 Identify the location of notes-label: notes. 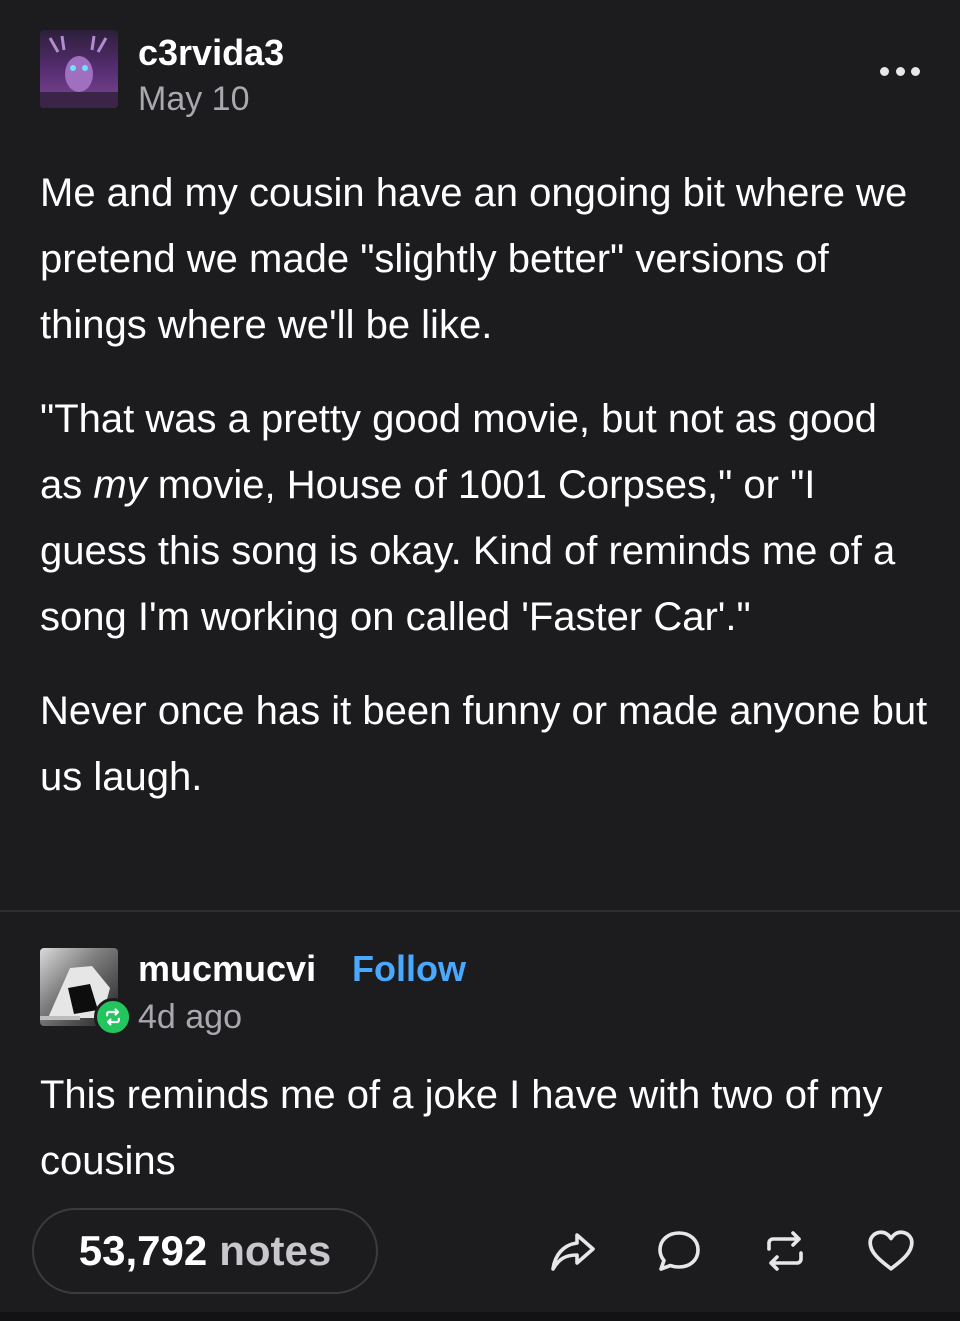
(275, 1250).